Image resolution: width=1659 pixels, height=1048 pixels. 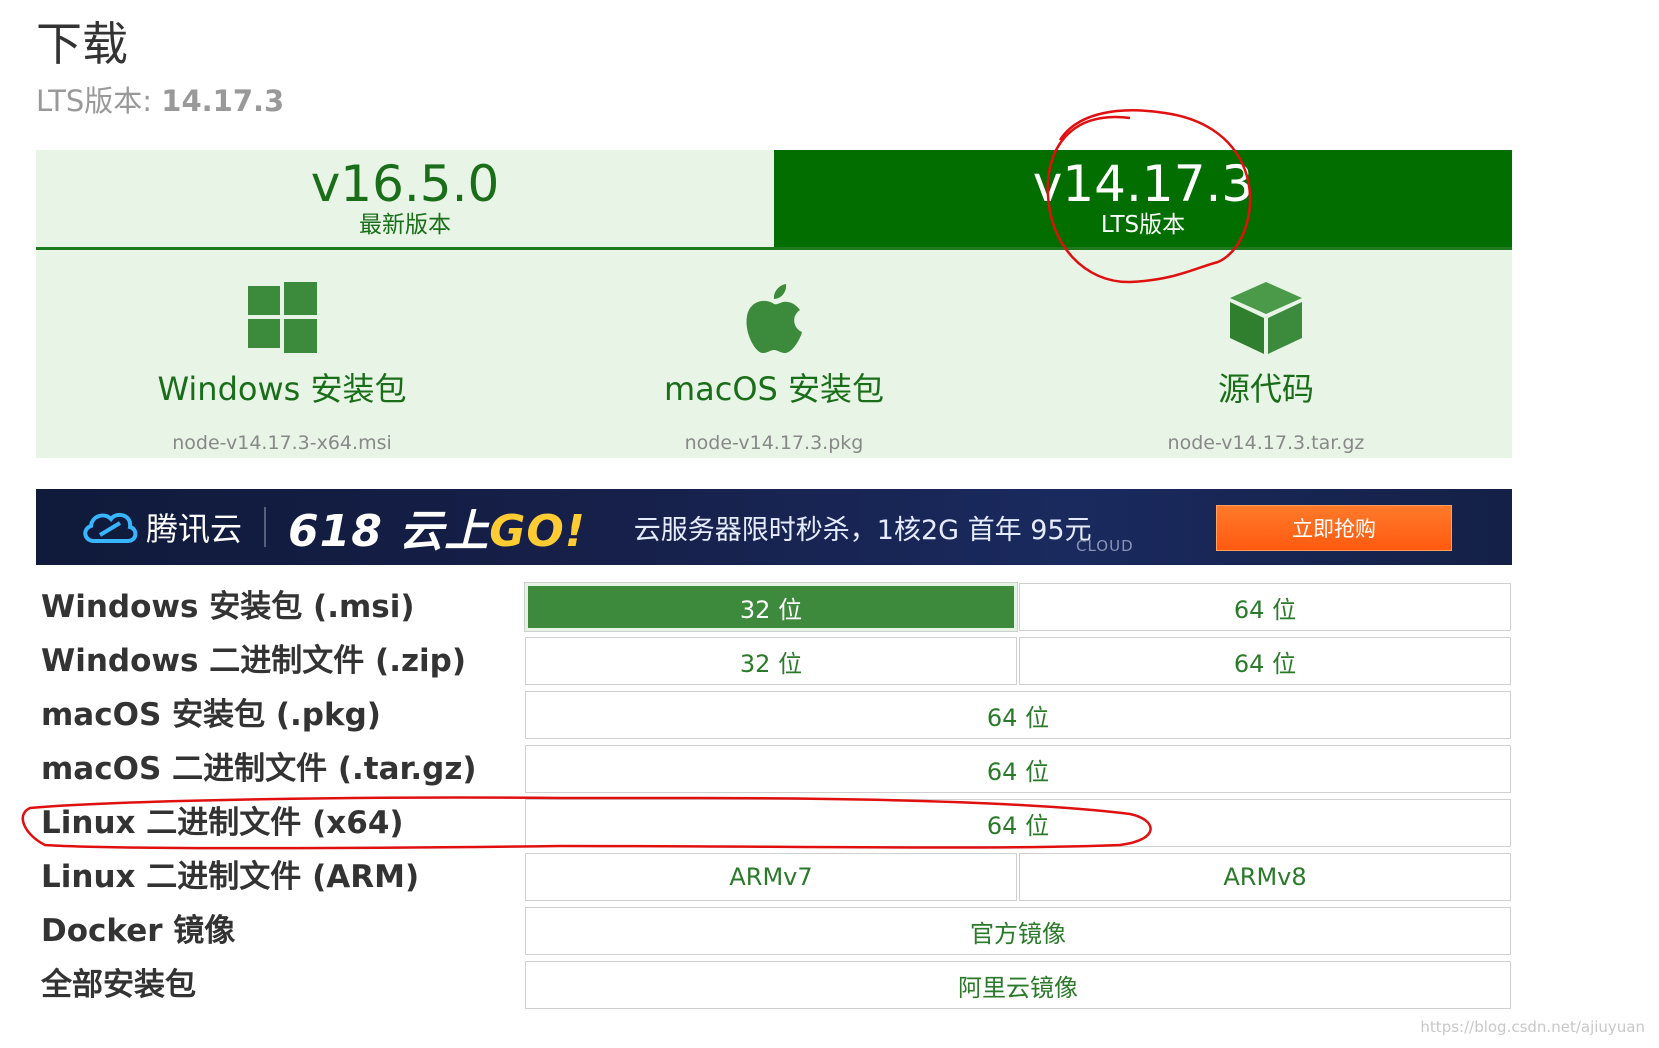 I want to click on tab-version: v14.17.3, so click(x=1143, y=183).